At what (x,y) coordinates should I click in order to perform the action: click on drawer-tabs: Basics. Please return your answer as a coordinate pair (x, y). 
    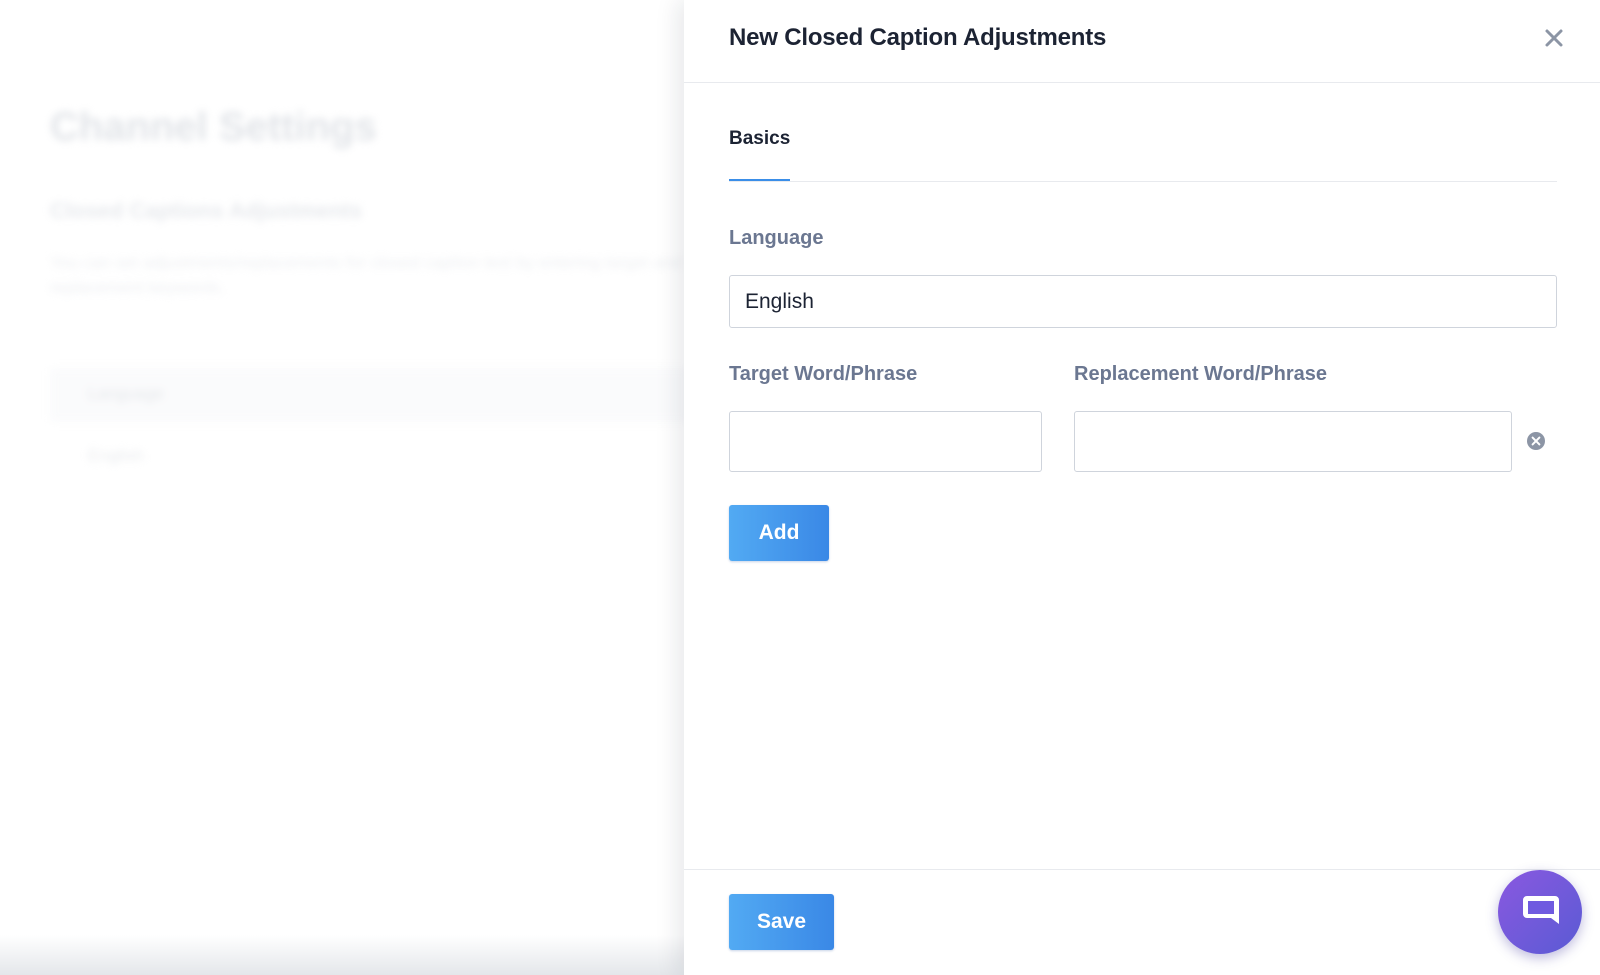
    Looking at the image, I should click on (1143, 150).